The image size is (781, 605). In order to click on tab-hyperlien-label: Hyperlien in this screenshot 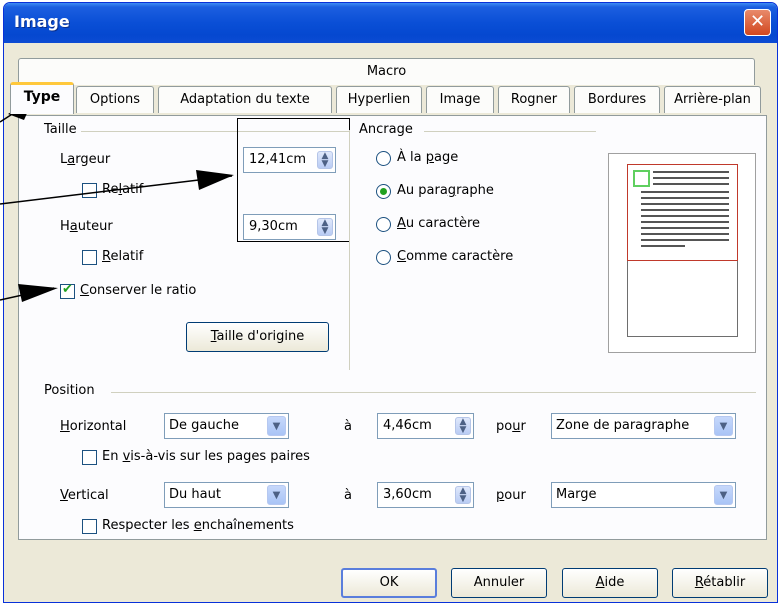, I will do `click(379, 99)`.